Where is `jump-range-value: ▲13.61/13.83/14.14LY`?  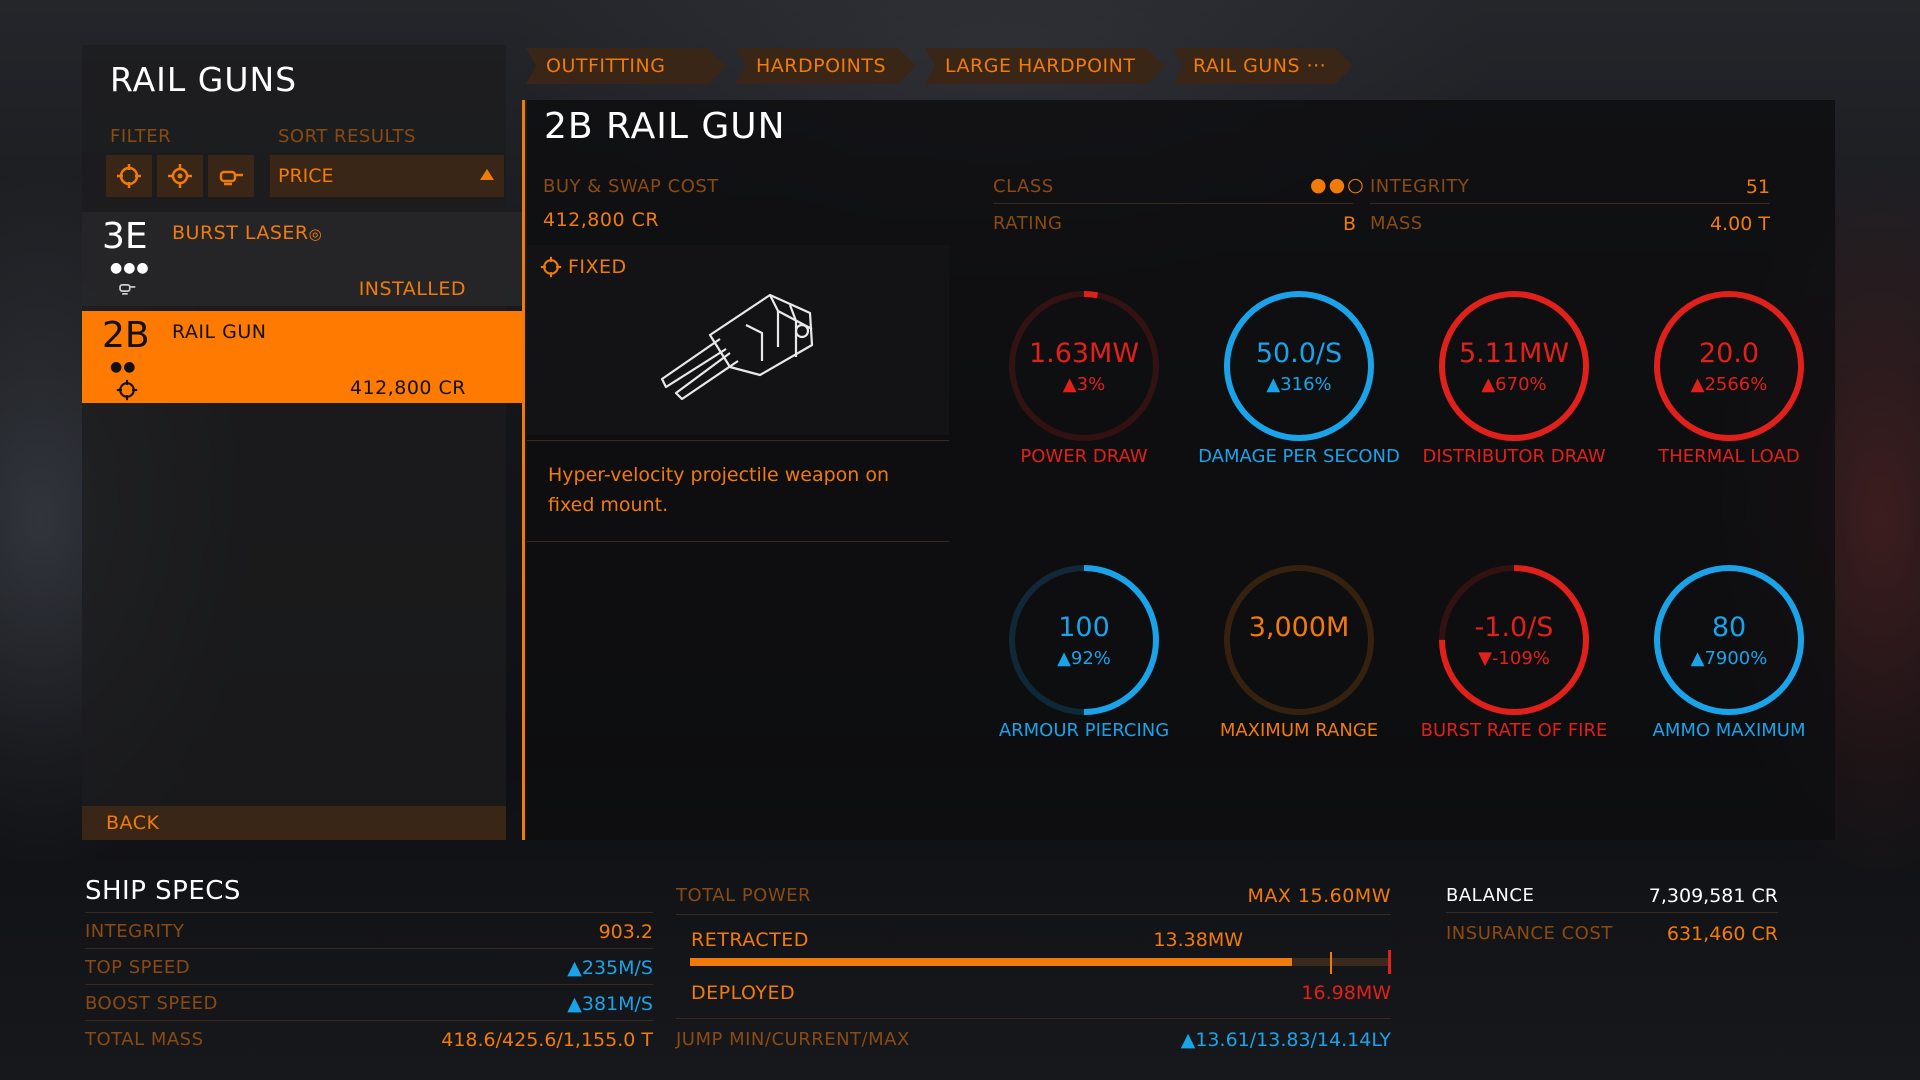
jump-range-value: ▲13.61/13.83/14.14LY is located at coordinates (1285, 1040).